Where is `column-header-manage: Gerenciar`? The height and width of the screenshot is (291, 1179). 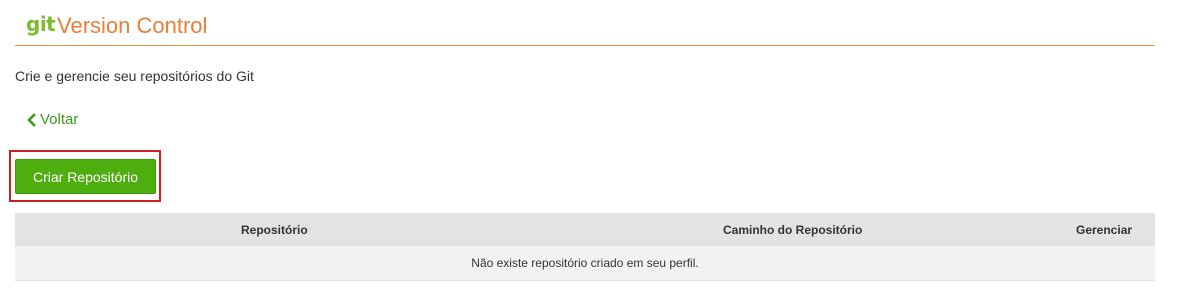
column-header-manage: Gerenciar is located at coordinates (1104, 230).